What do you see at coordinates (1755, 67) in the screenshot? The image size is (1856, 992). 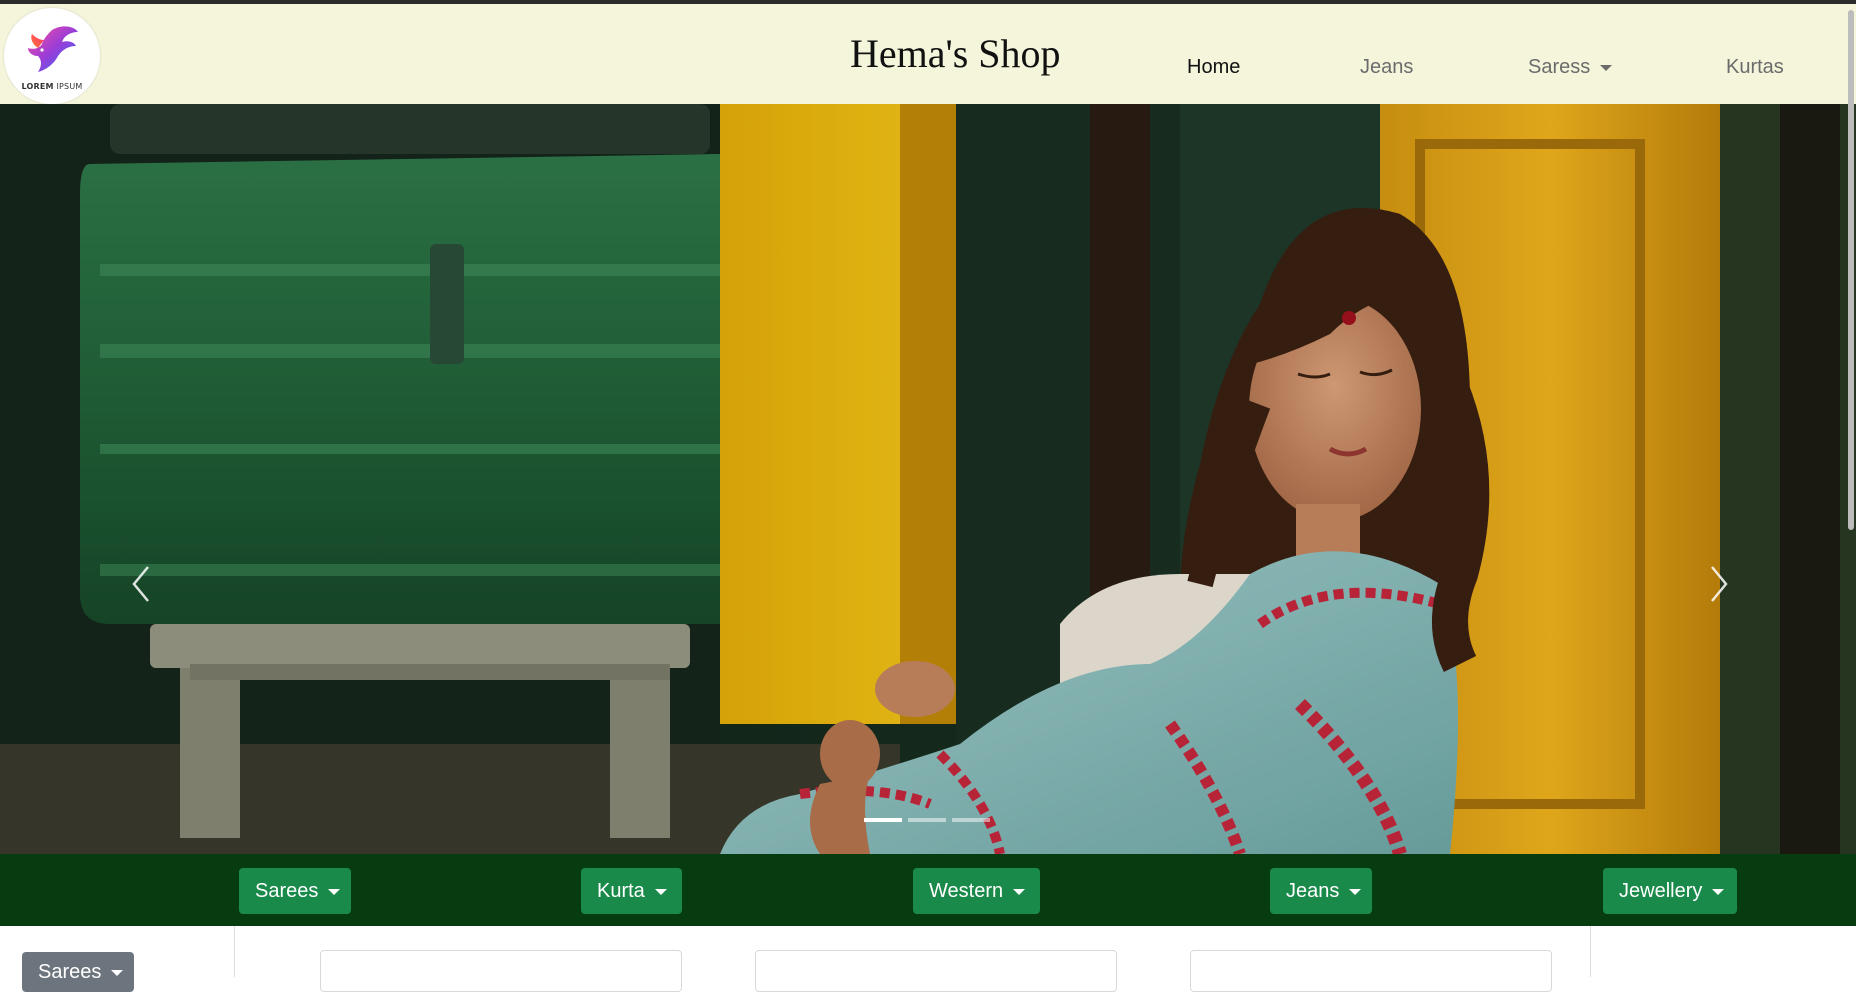 I see `nav-link-kurtas: Kurtas` at bounding box center [1755, 67].